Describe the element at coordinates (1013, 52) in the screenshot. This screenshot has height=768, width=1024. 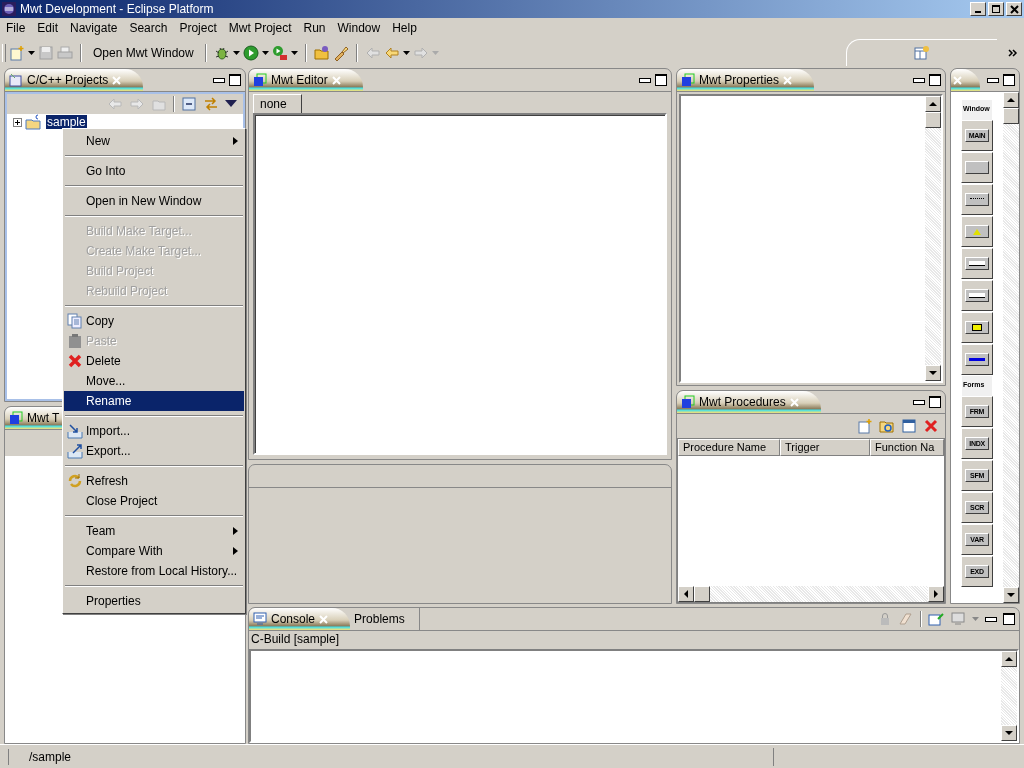
I see `chevron-icon` at that location.